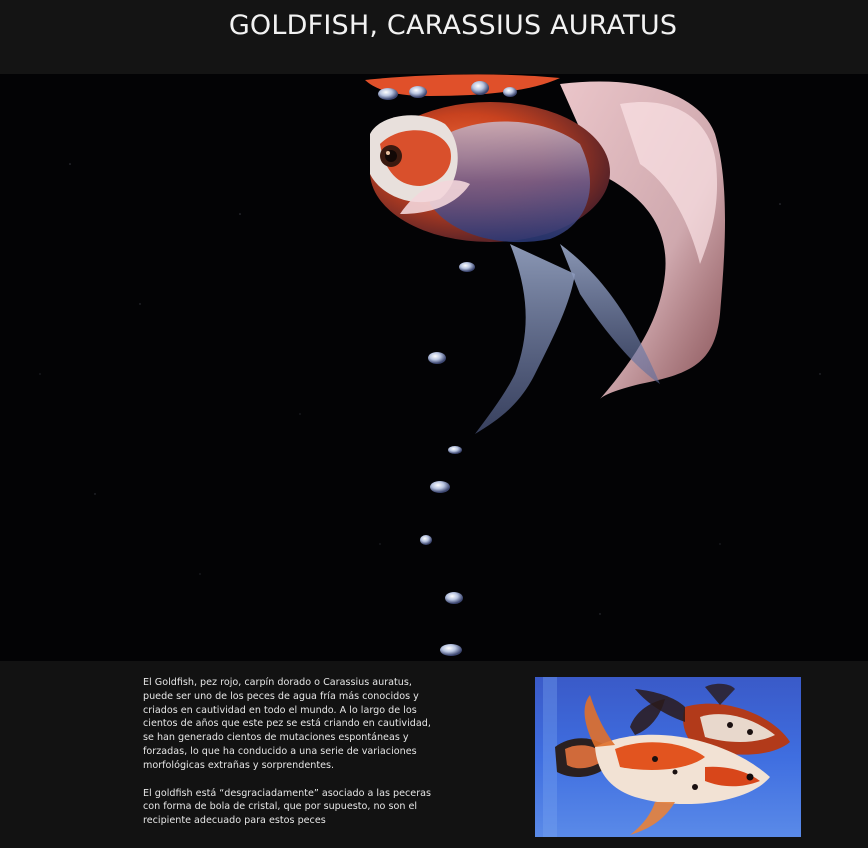 This screenshot has width=868, height=848. Describe the element at coordinates (453, 25) in the screenshot. I see `page-title: GOLDFISH, CARASSIUS AURATUS` at that location.